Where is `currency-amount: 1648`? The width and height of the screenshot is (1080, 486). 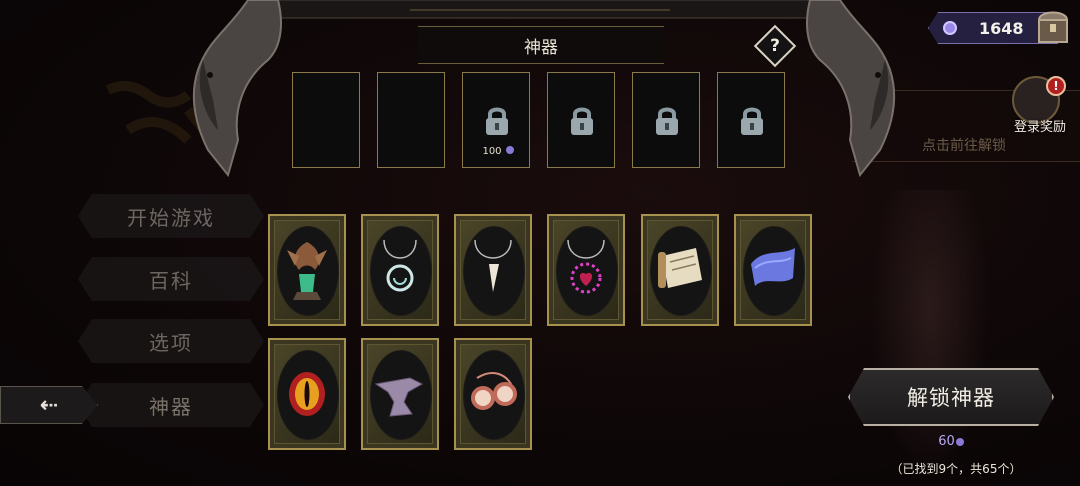 currency-amount: 1648 is located at coordinates (1001, 28).